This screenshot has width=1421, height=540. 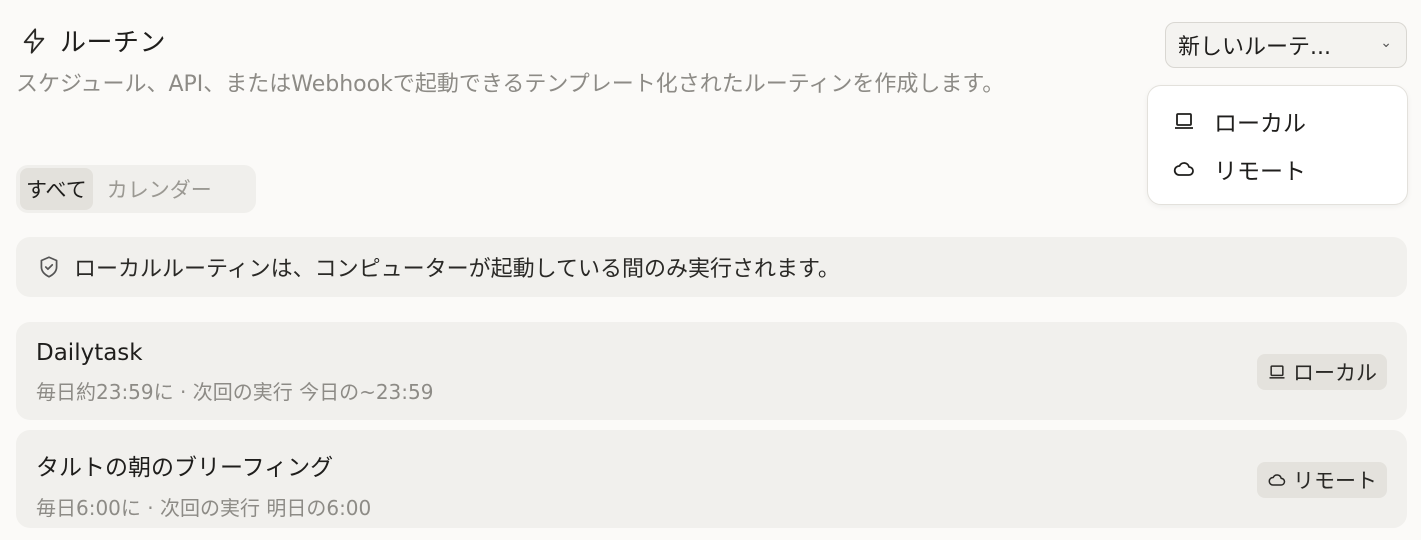 I want to click on chevron-down-icon: ⌄, so click(x=1386, y=43).